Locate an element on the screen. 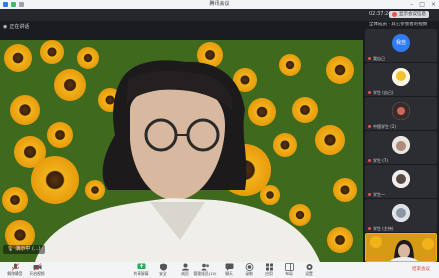 This screenshot has height=278, width=439. layout-icon is located at coordinates (289, 267).